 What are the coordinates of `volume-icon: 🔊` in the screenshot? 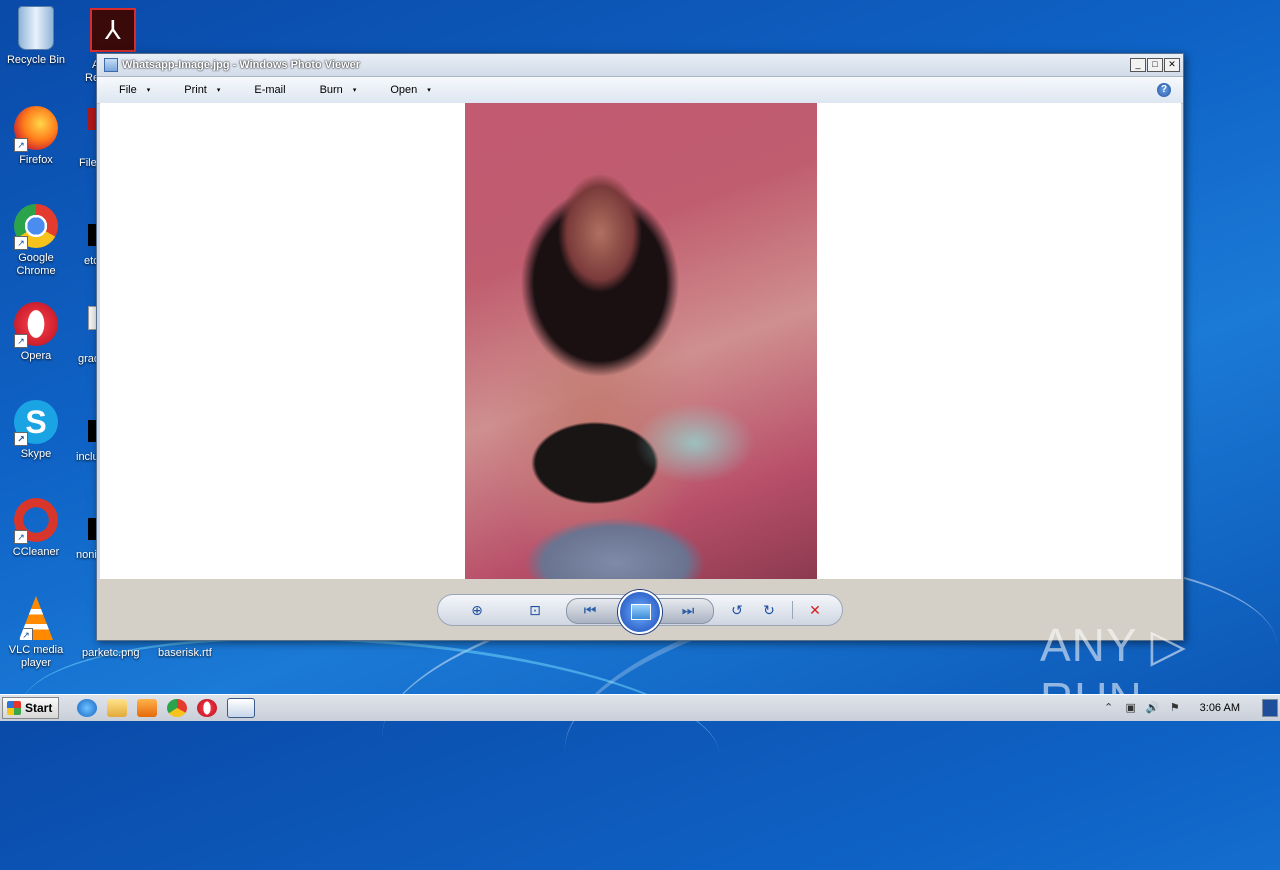 It's located at (1153, 708).